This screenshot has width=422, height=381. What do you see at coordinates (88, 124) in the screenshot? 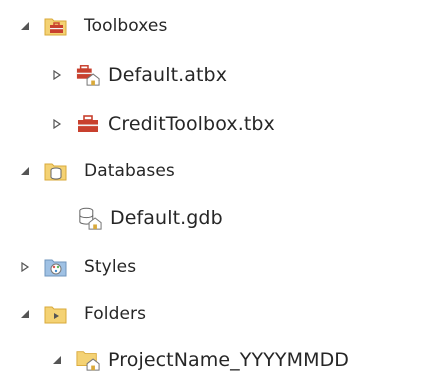
I see `toolbox-icon` at bounding box center [88, 124].